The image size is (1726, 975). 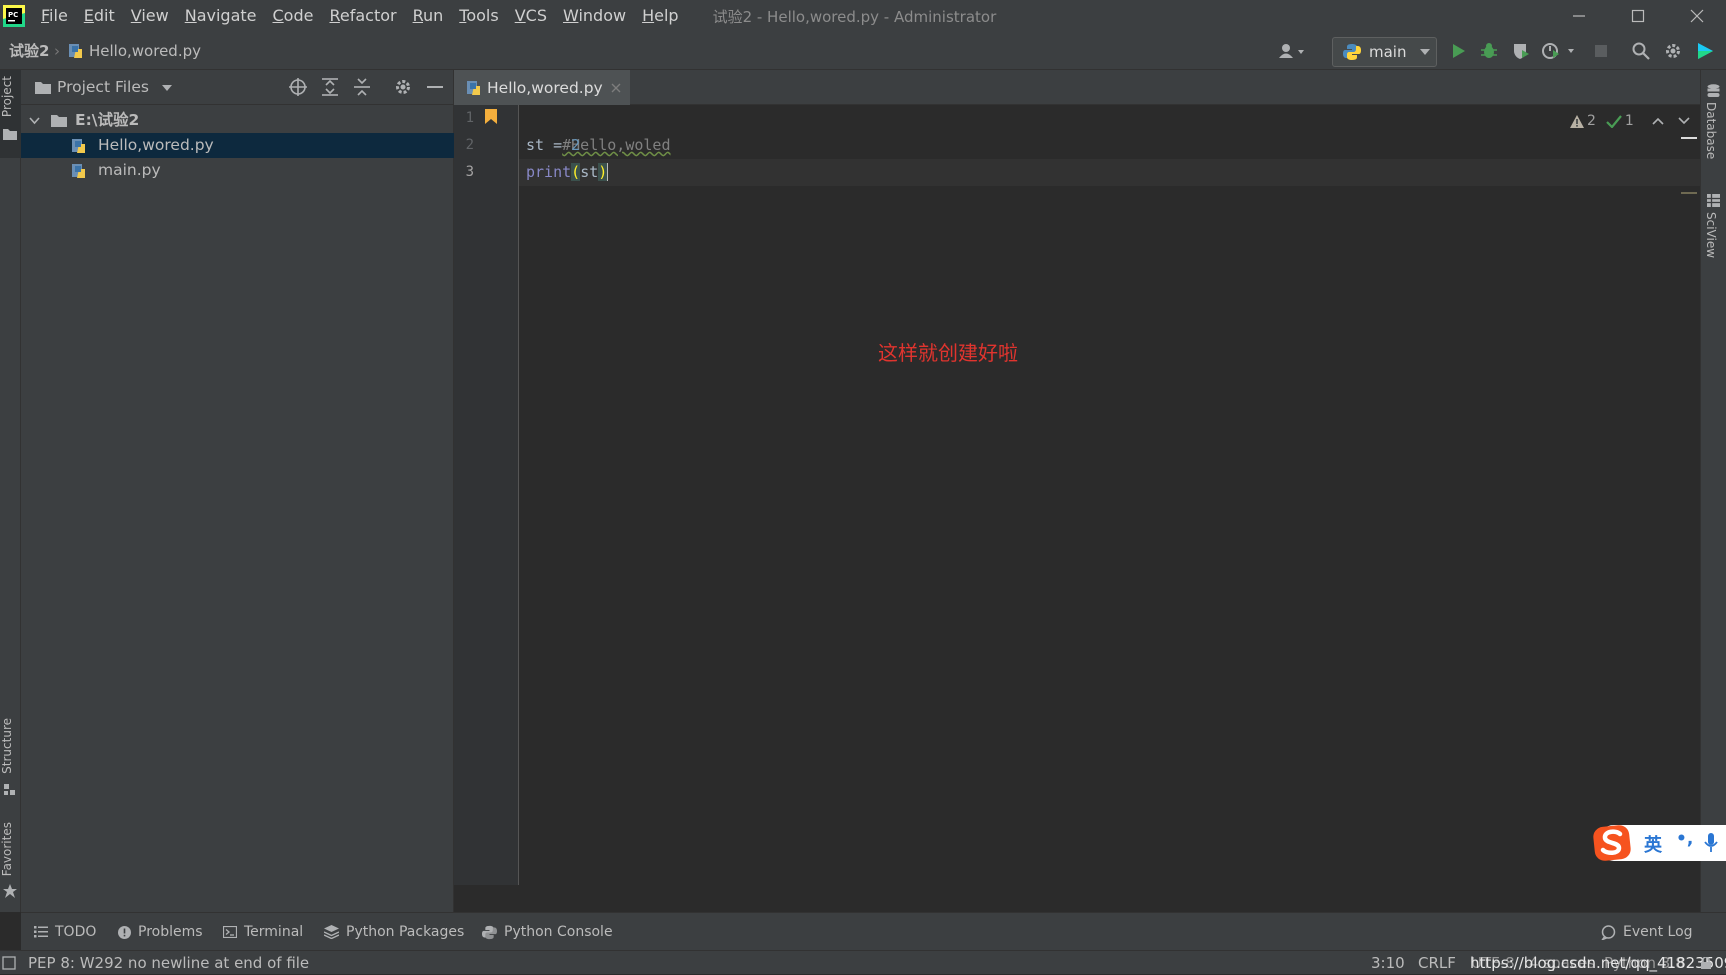 I want to click on bookmark-icon, so click(x=491, y=116).